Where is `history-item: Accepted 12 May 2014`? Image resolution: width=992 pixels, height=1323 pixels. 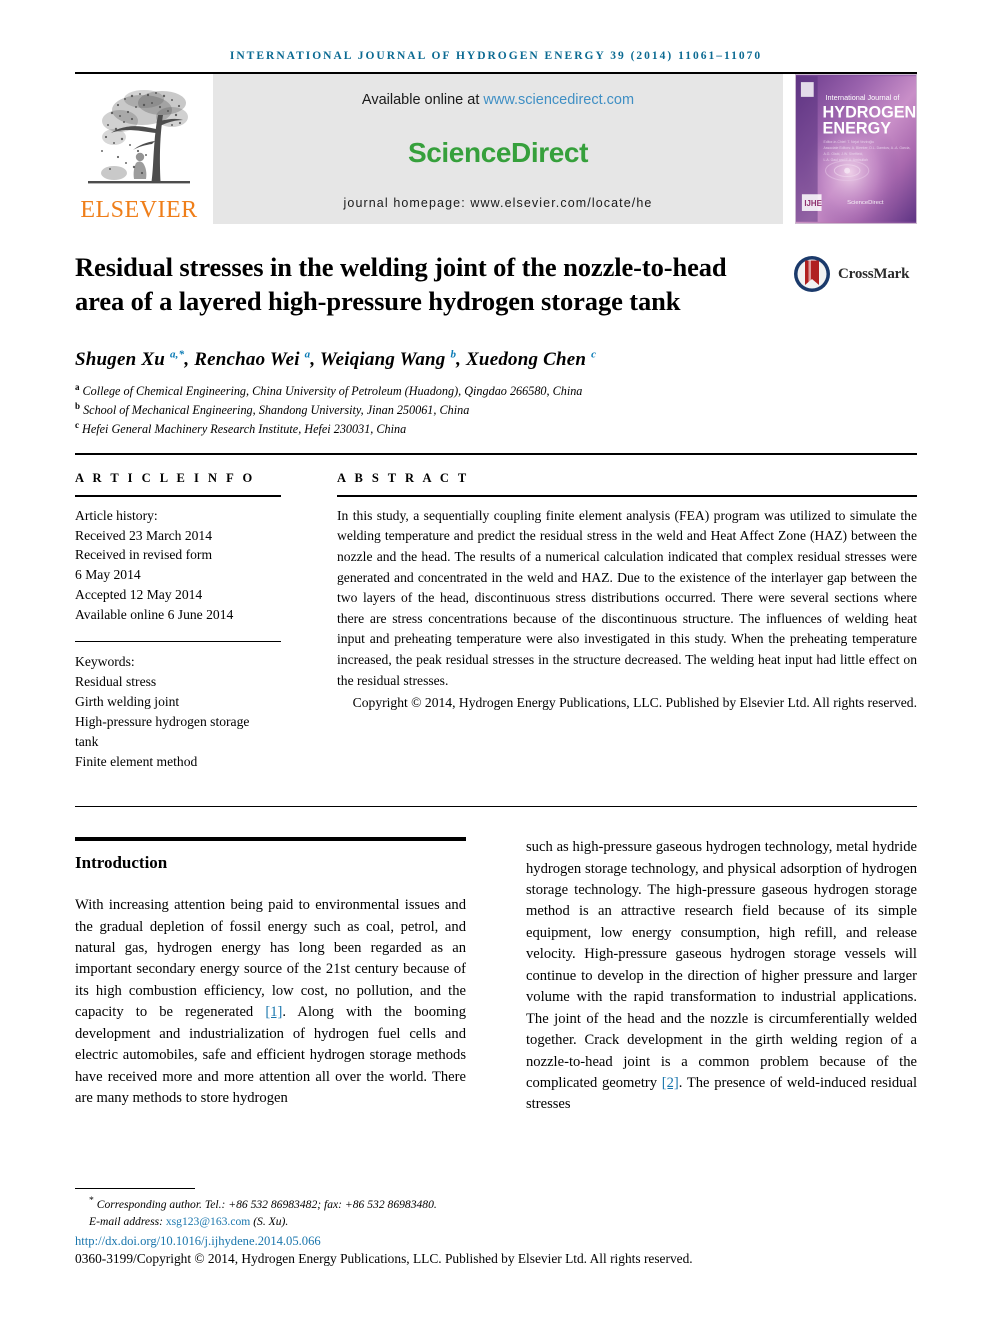 history-item: Accepted 12 May 2014 is located at coordinates (139, 595).